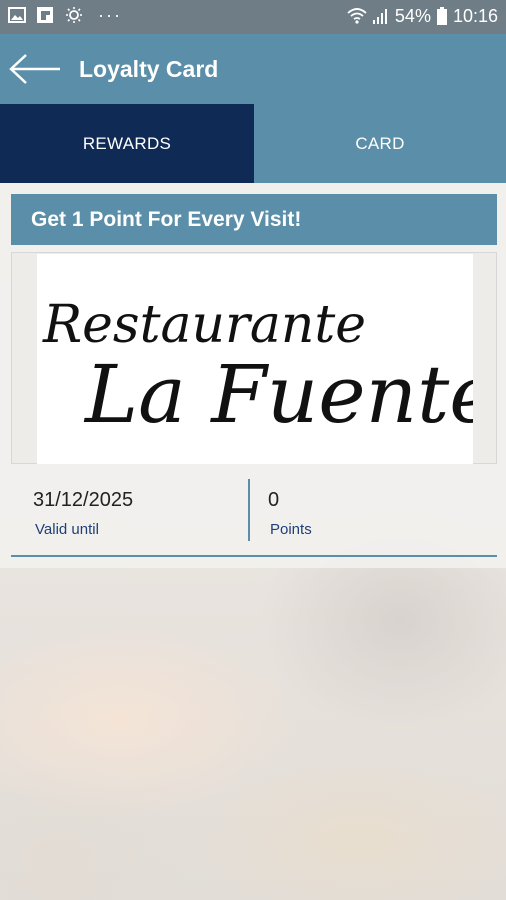 This screenshot has height=900, width=506. Describe the element at coordinates (127, 143) in the screenshot. I see `tab-rewards: REWARDS` at that location.